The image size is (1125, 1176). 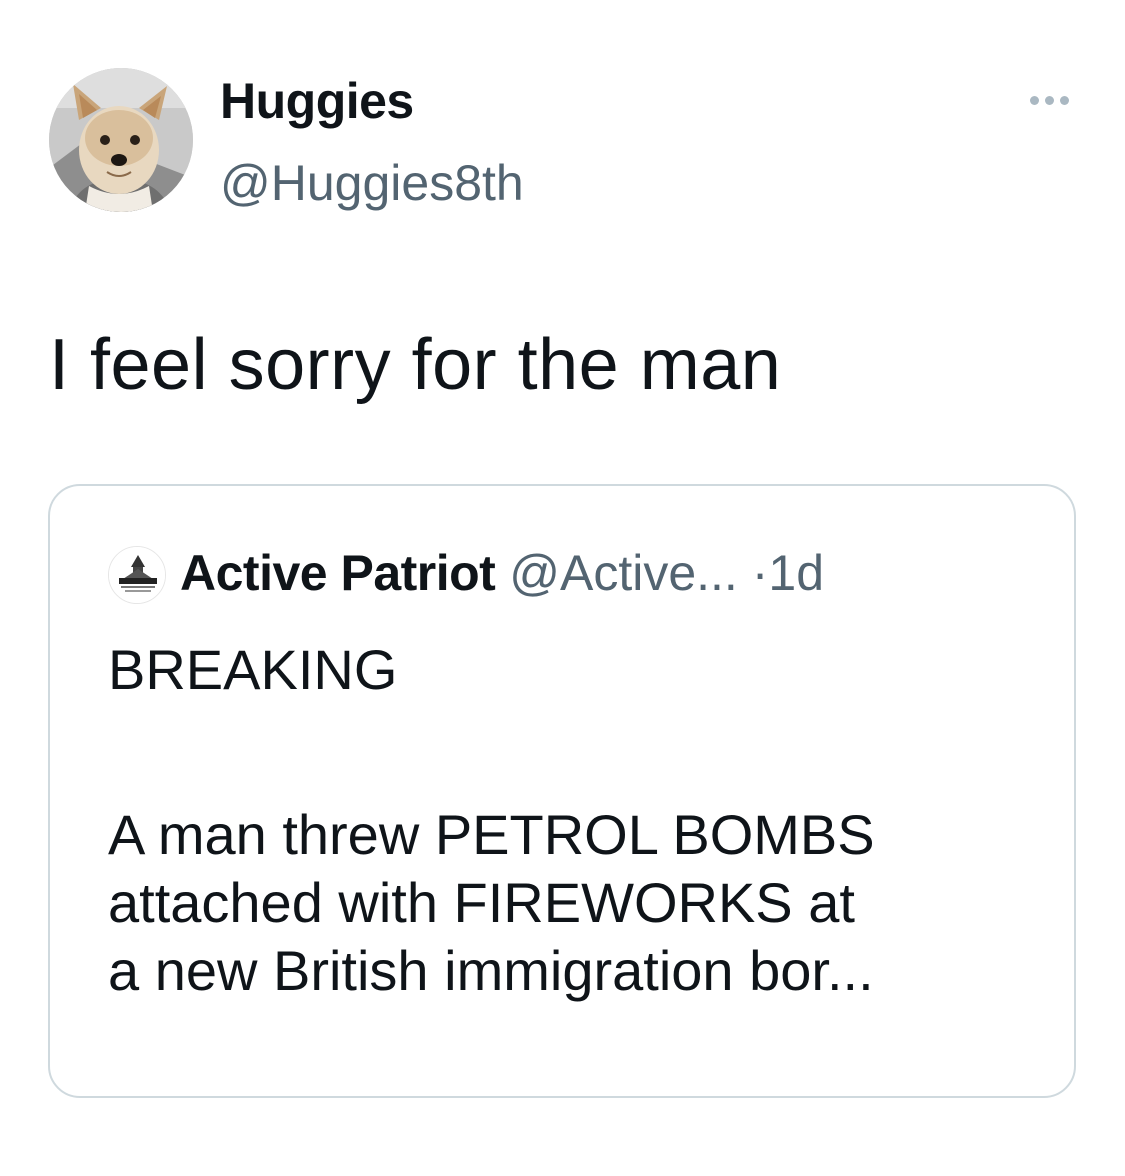 I want to click on dog-avatar-icon, so click(x=121, y=140).